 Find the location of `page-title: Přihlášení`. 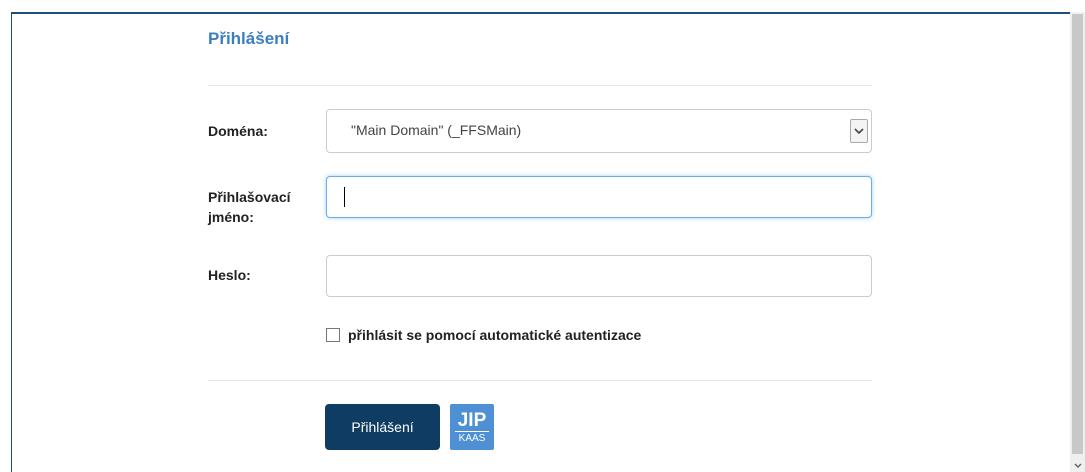

page-title: Přihlášení is located at coordinates (249, 38).